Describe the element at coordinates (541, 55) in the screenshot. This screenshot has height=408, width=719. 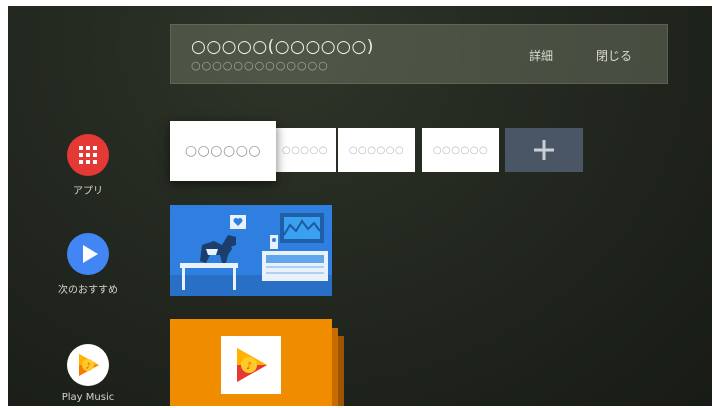
I see `details-button: 詳細` at that location.